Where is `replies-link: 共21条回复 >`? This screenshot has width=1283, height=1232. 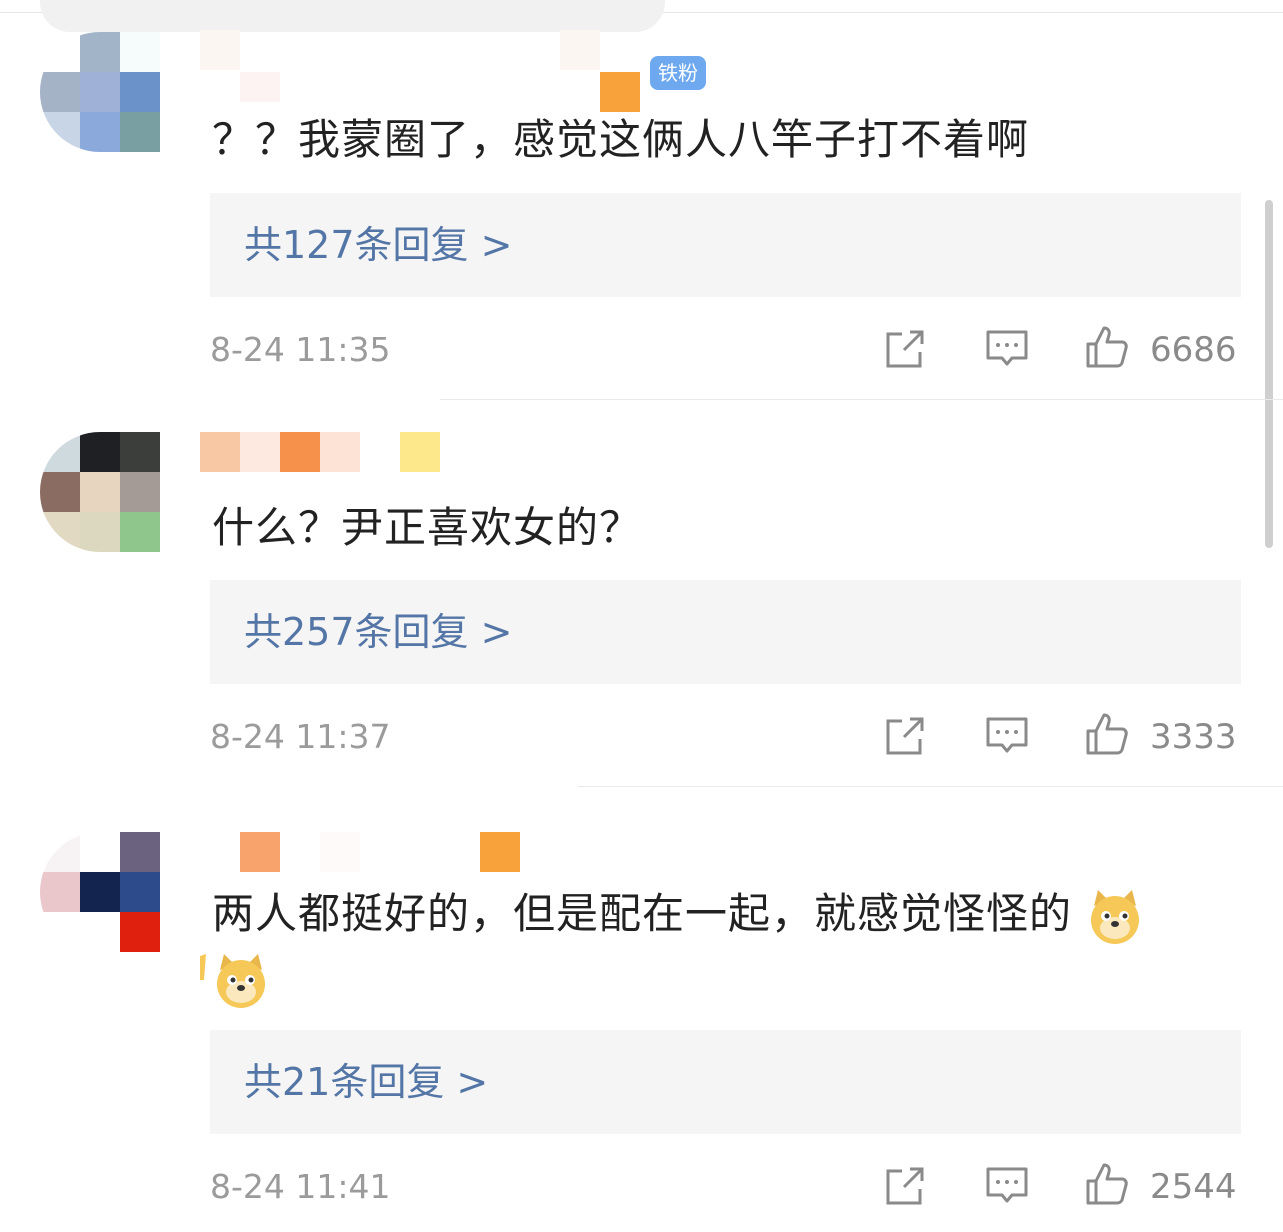
replies-link: 共21条回复 > is located at coordinates (366, 1082).